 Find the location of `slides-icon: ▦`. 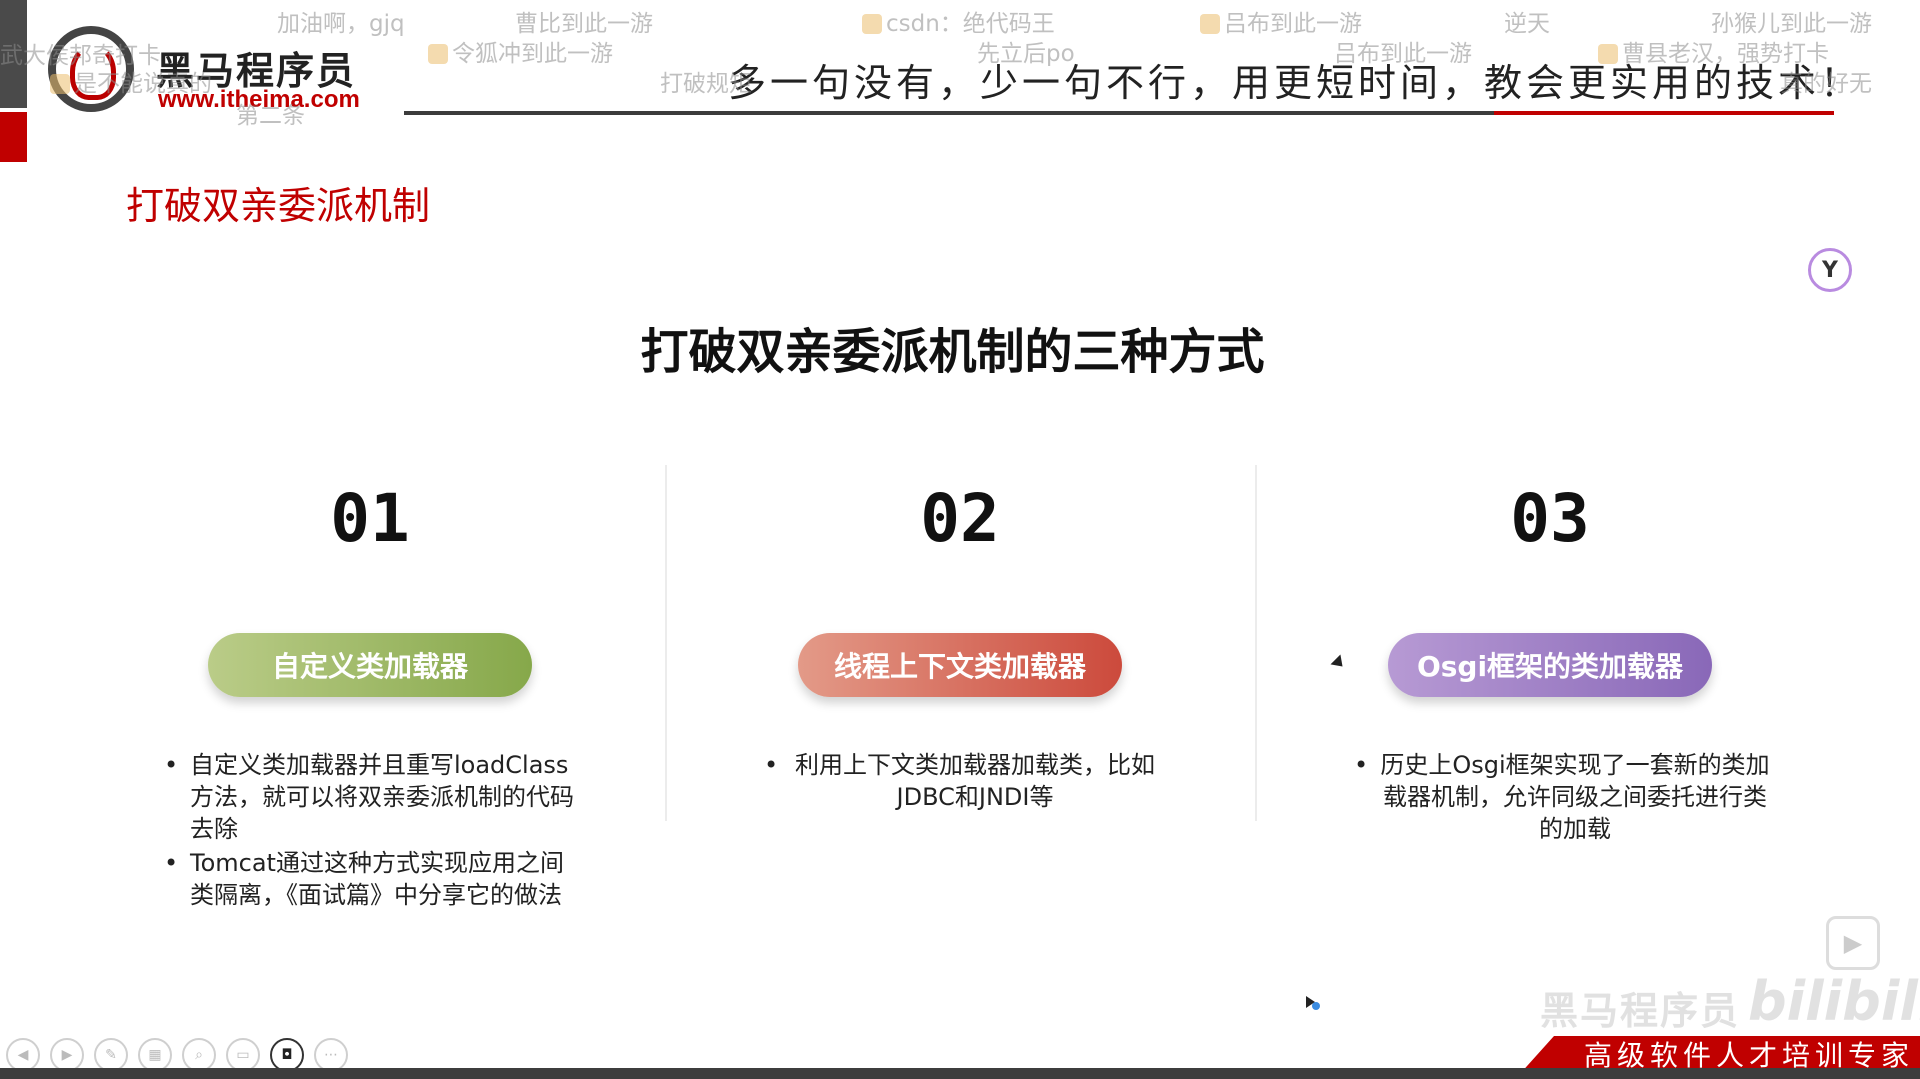

slides-icon: ▦ is located at coordinates (155, 1055).